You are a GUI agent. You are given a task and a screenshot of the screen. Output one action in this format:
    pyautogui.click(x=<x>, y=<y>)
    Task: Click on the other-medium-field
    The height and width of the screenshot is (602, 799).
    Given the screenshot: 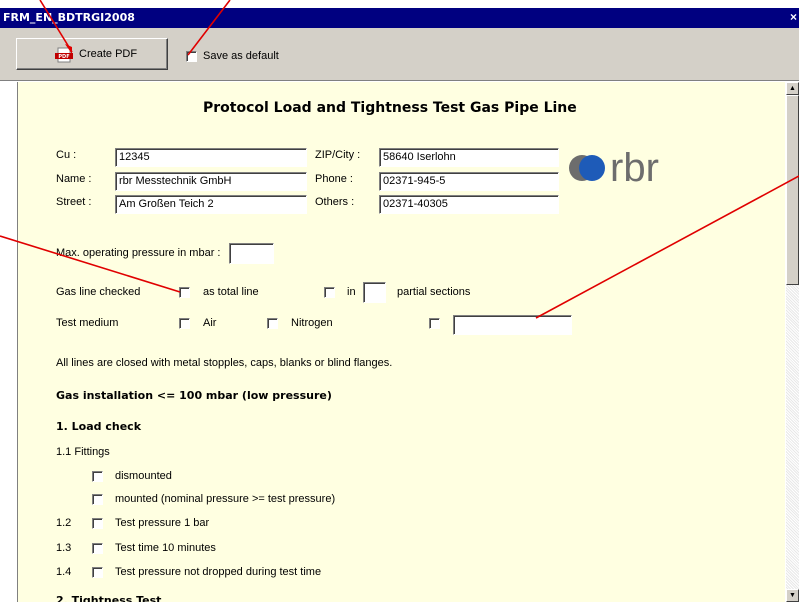 What is the action you would take?
    pyautogui.click(x=512, y=325)
    